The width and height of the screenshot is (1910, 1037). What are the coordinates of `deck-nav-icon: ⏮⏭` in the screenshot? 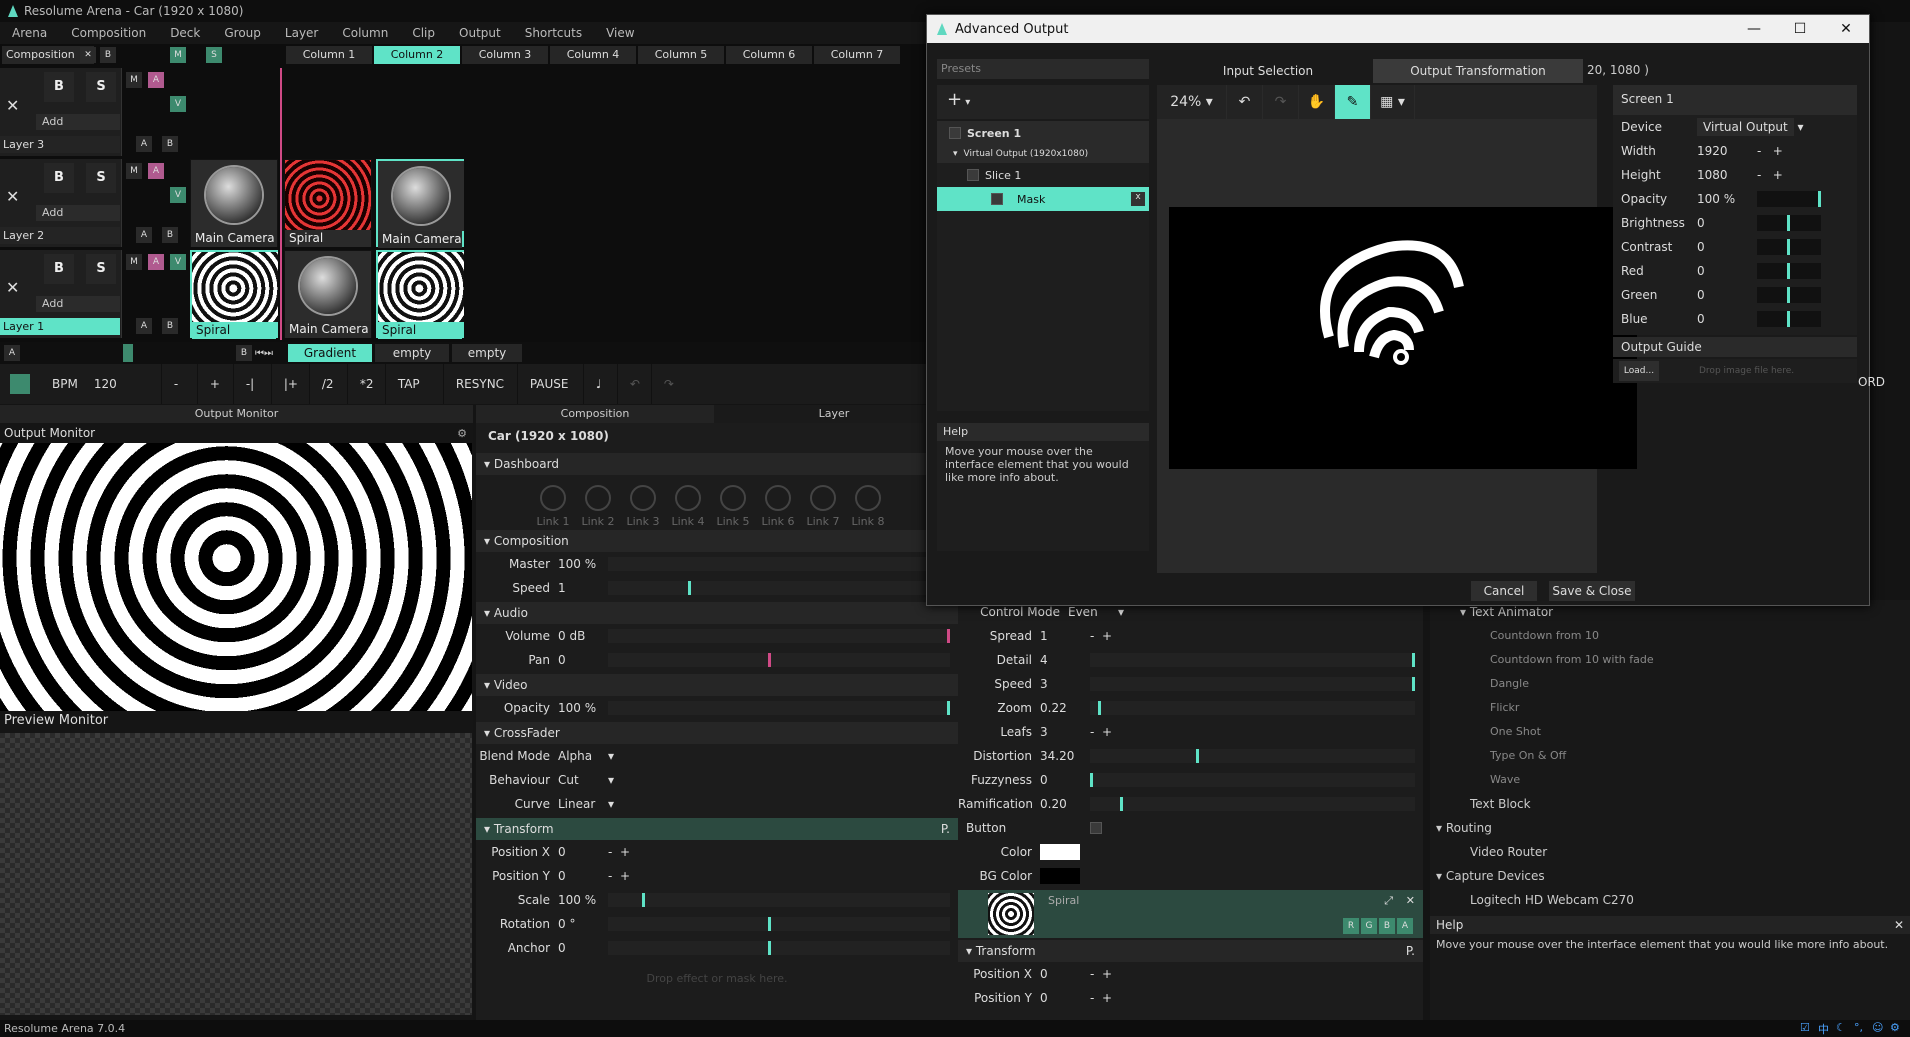 It's located at (270, 353).